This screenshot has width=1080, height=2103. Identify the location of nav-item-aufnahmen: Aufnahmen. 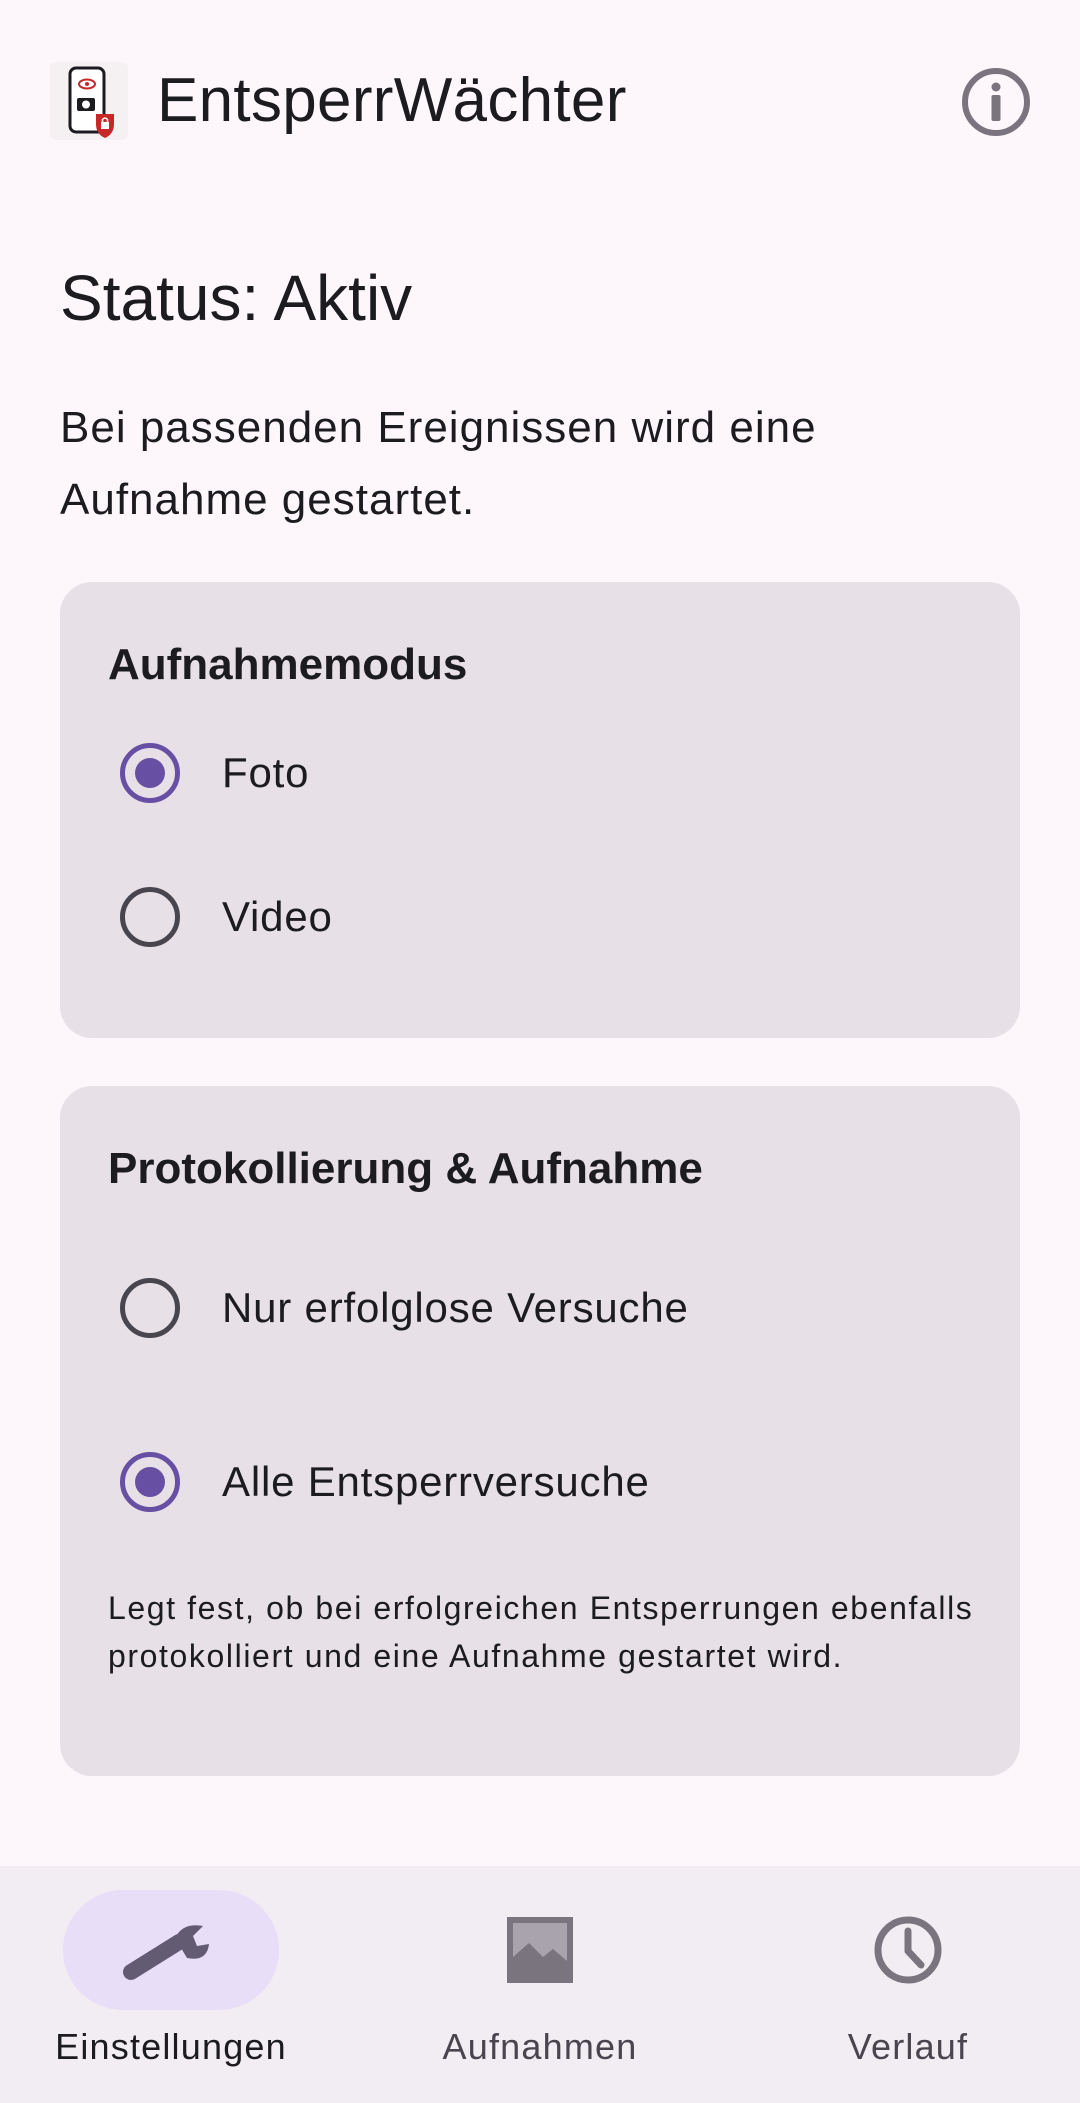
(540, 1984).